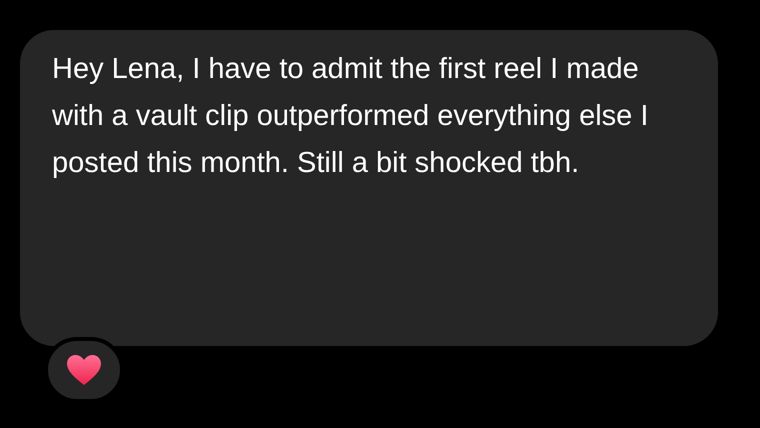  I want to click on heart-icon, so click(84, 370).